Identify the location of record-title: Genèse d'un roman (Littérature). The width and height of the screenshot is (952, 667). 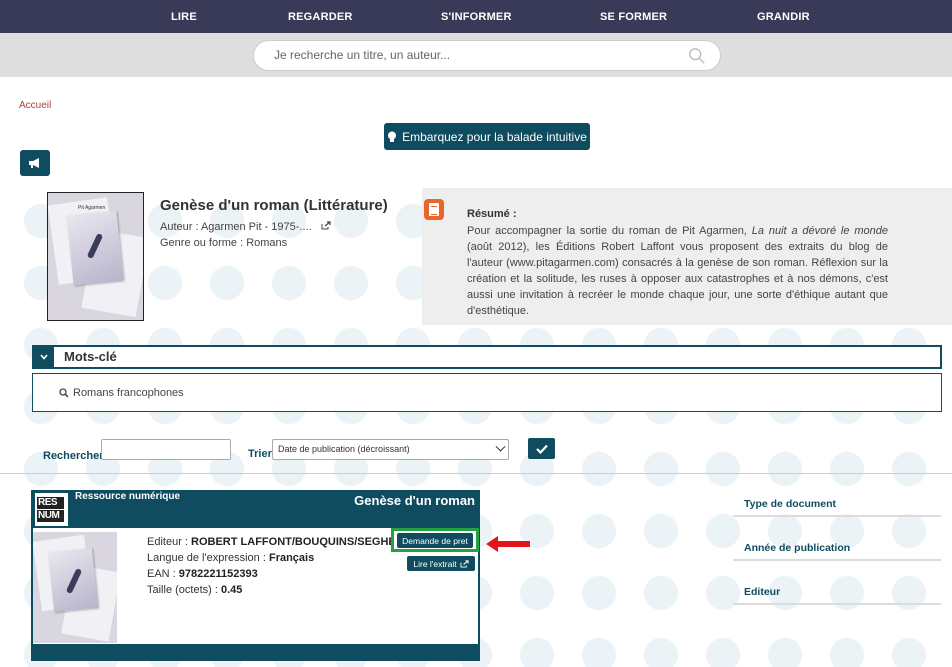
(274, 205).